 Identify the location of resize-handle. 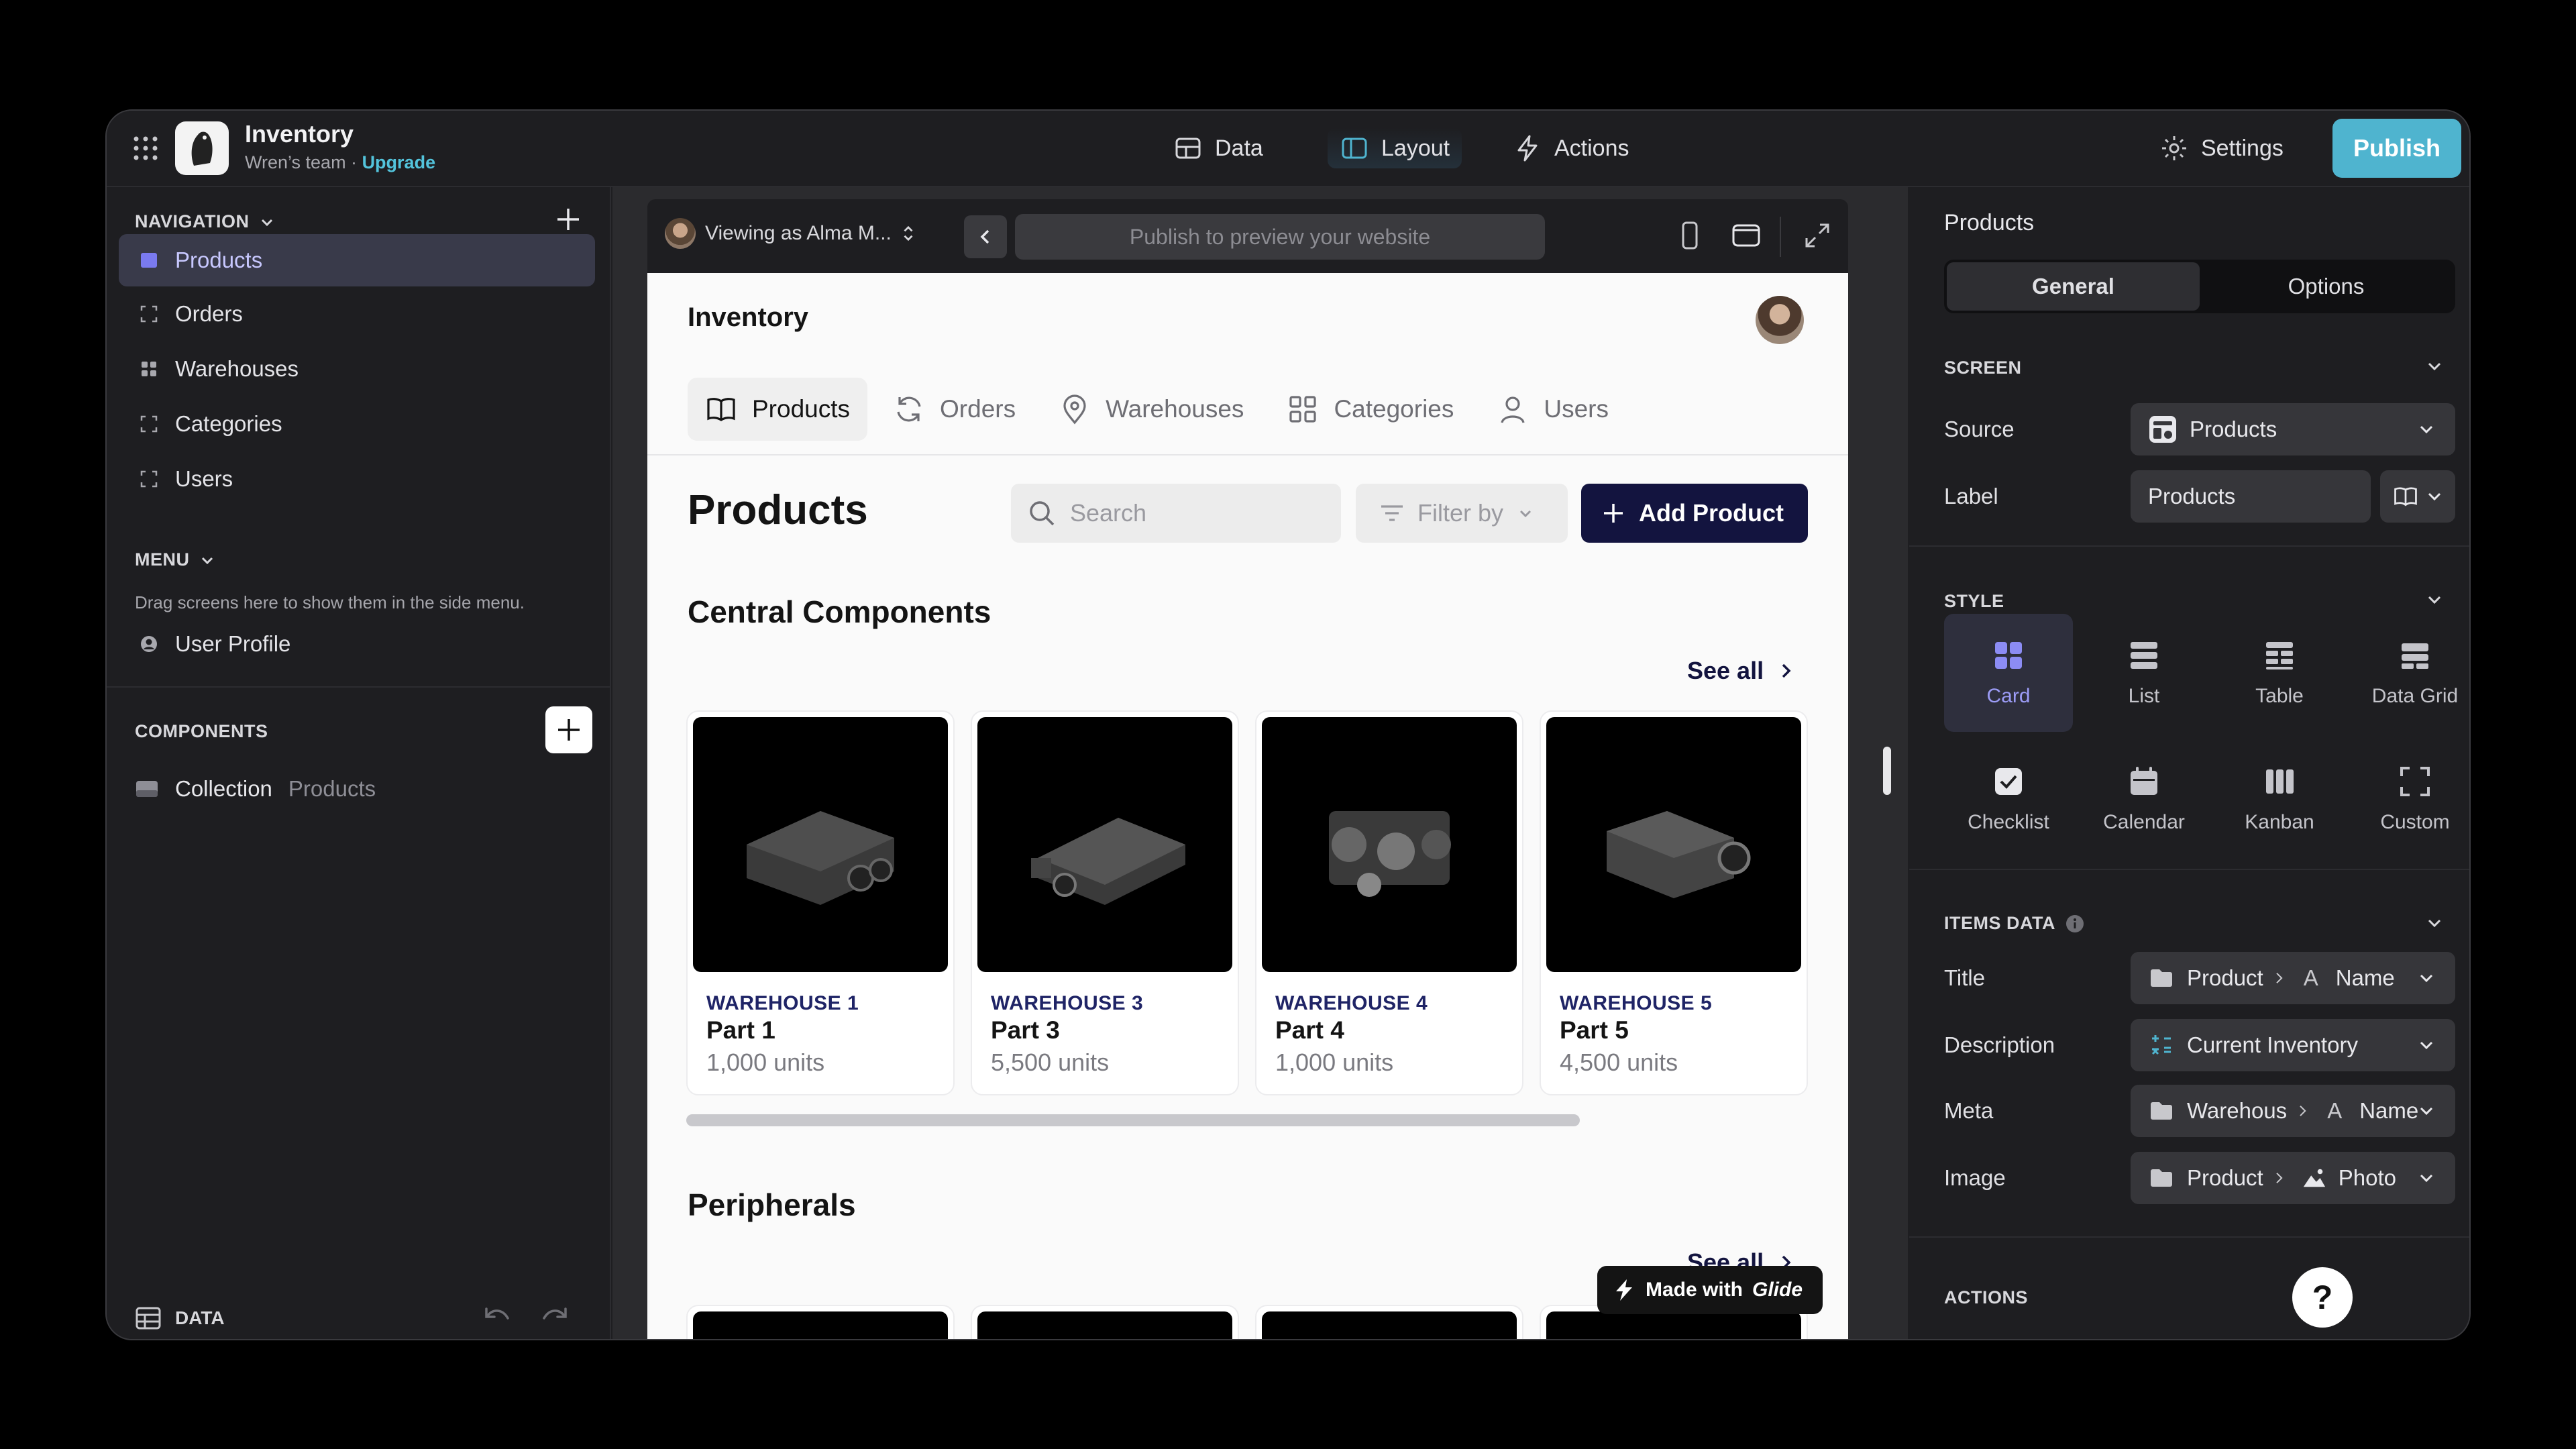
(1887, 771).